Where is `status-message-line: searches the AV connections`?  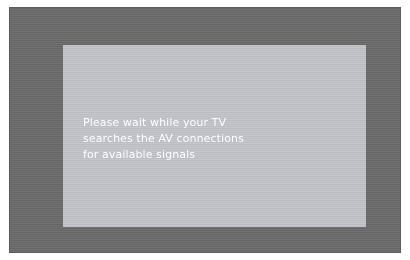
status-message-line: searches the AV connections is located at coordinates (163, 138).